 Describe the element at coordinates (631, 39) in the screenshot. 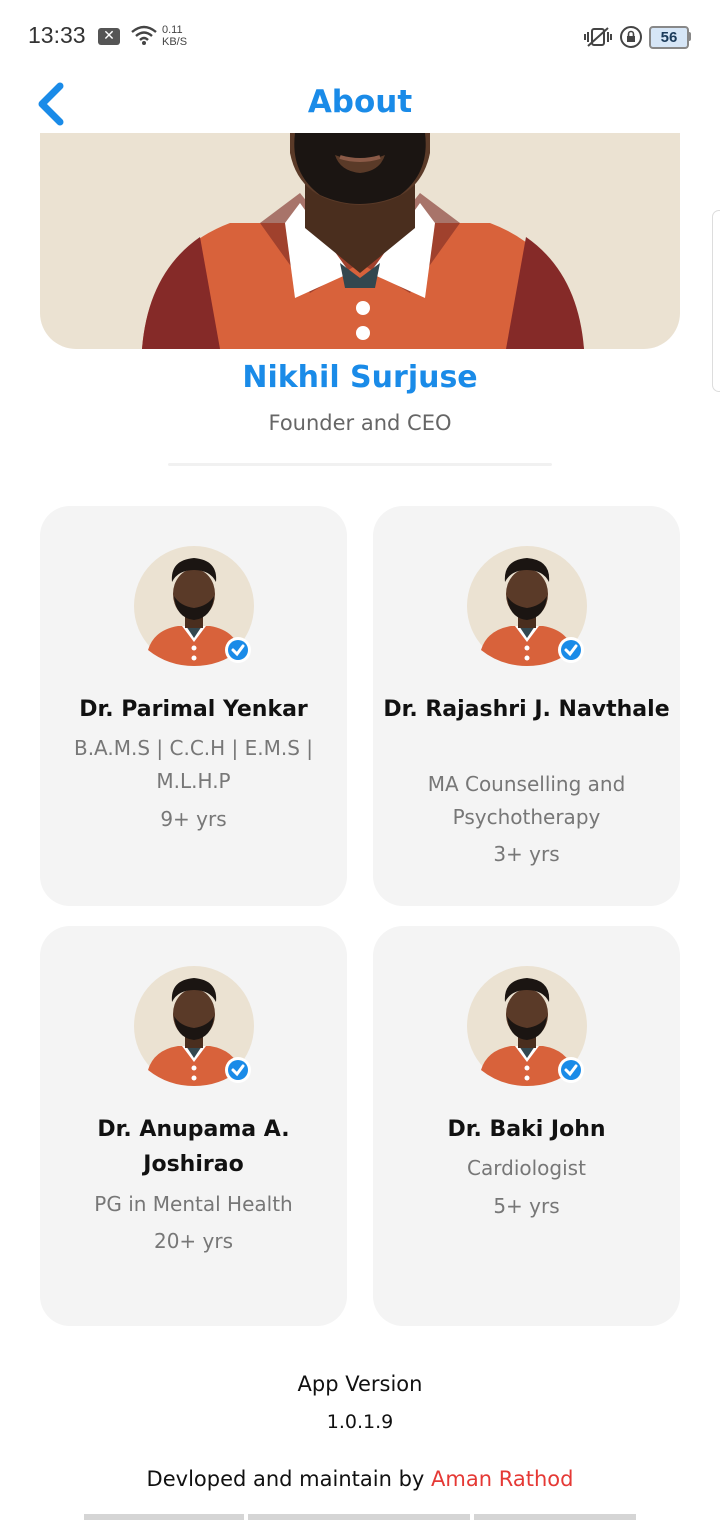

I see `rotation-lock-icon` at that location.